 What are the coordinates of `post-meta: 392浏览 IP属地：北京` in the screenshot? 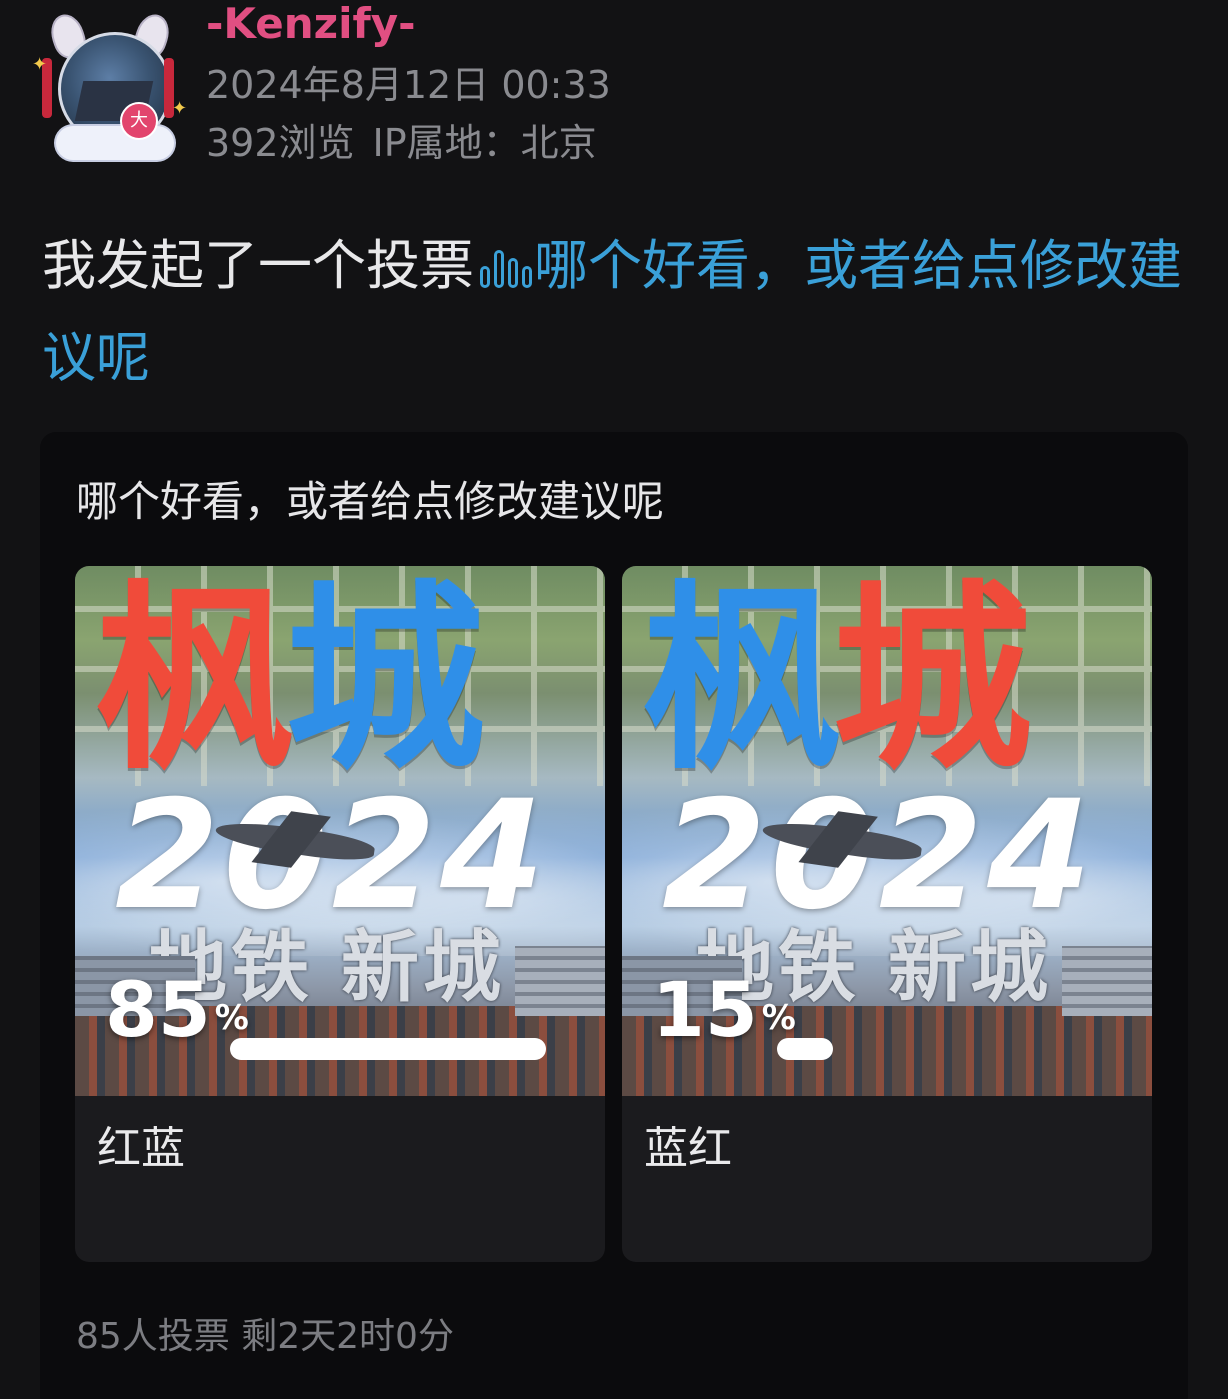 It's located at (401, 143).